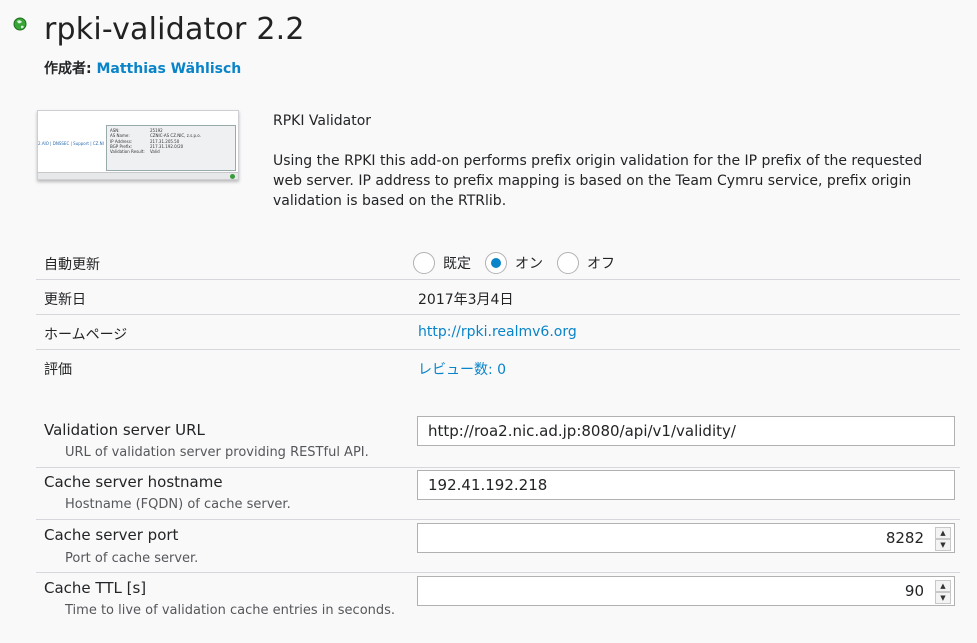 The width and height of the screenshot is (977, 643). Describe the element at coordinates (95, 588) in the screenshot. I see `pref-label: Cache TTL [s]` at that location.